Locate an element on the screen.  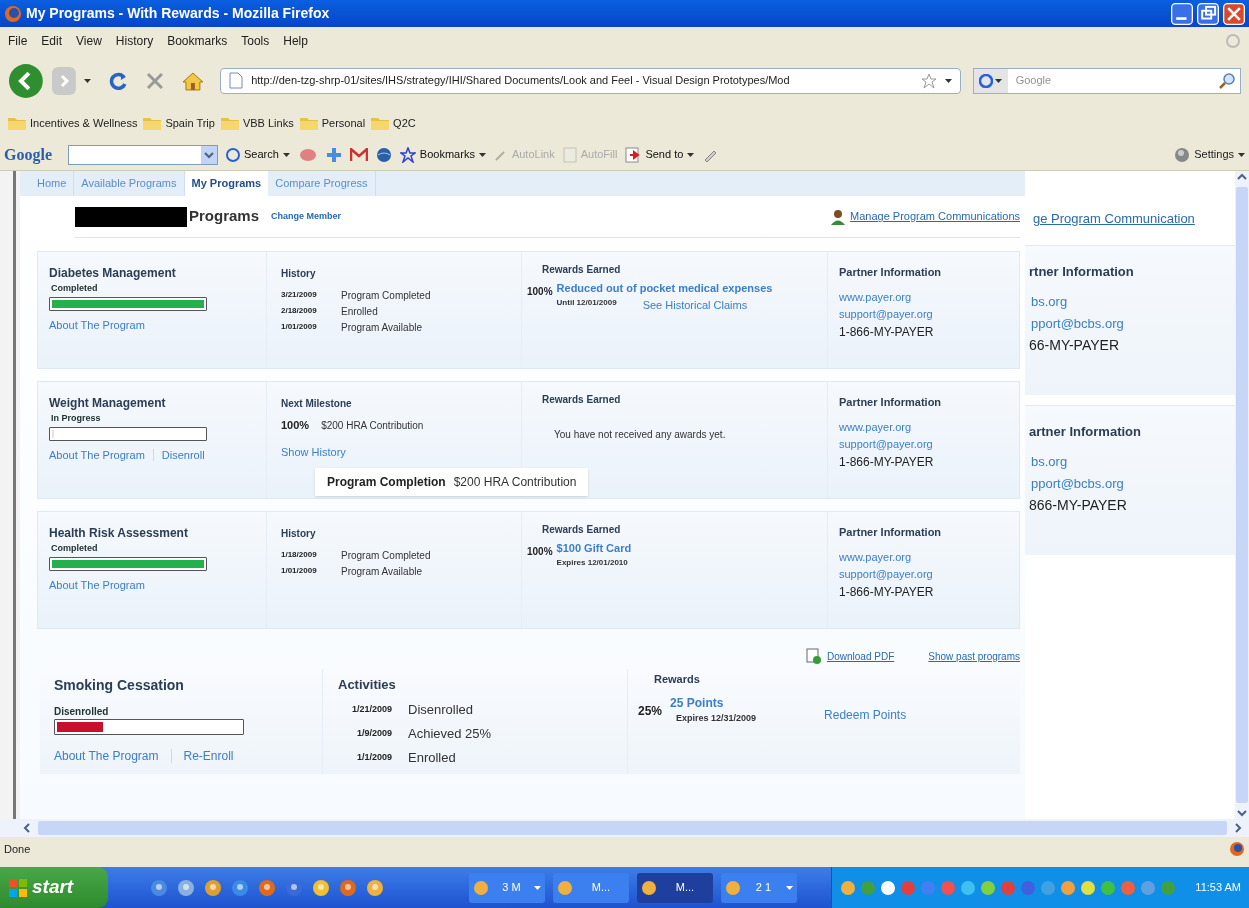
link: Redeem Points is located at coordinates (865, 714).